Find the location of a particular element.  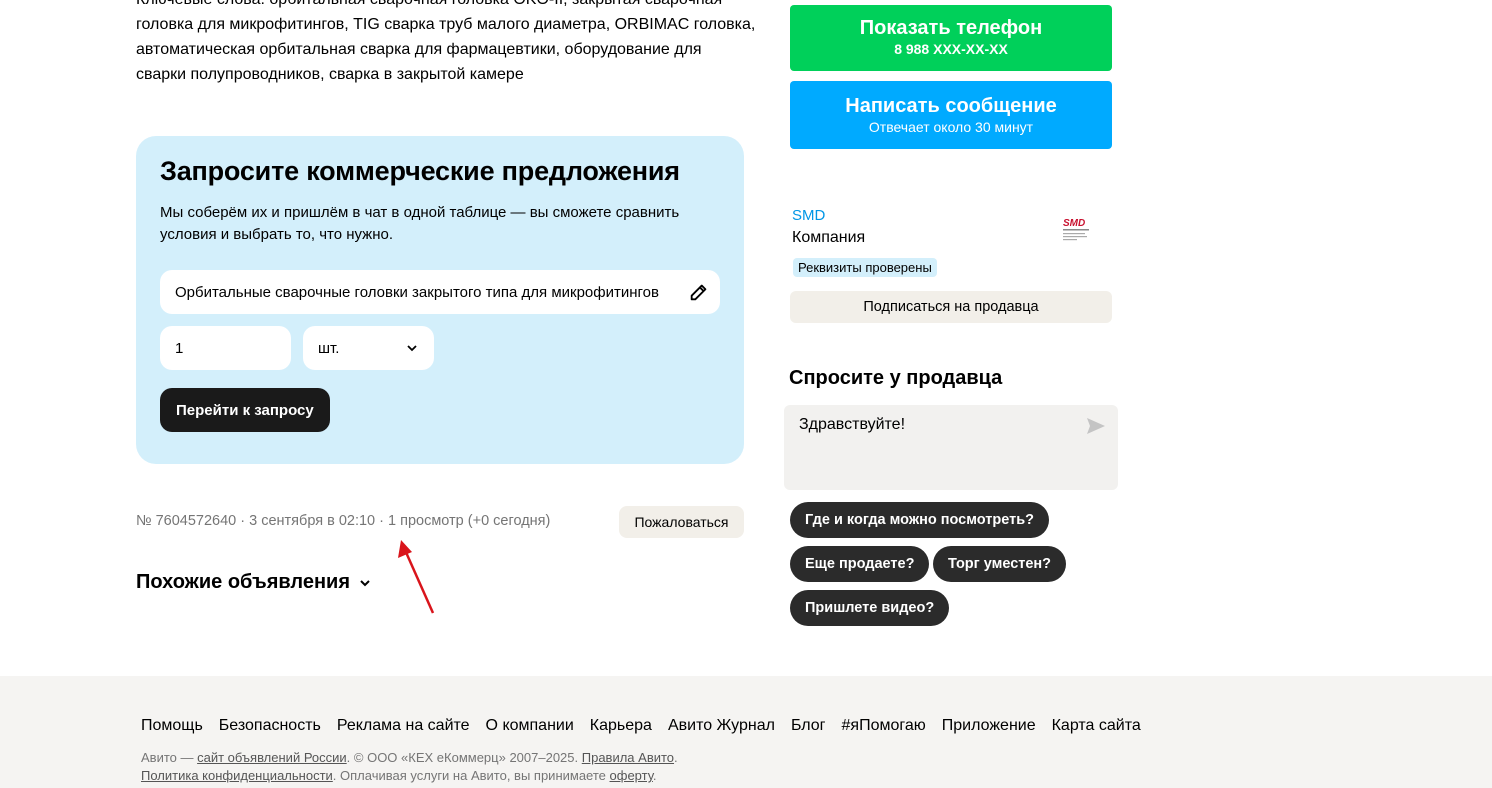

footer-link-blog: Блог is located at coordinates (808, 726).